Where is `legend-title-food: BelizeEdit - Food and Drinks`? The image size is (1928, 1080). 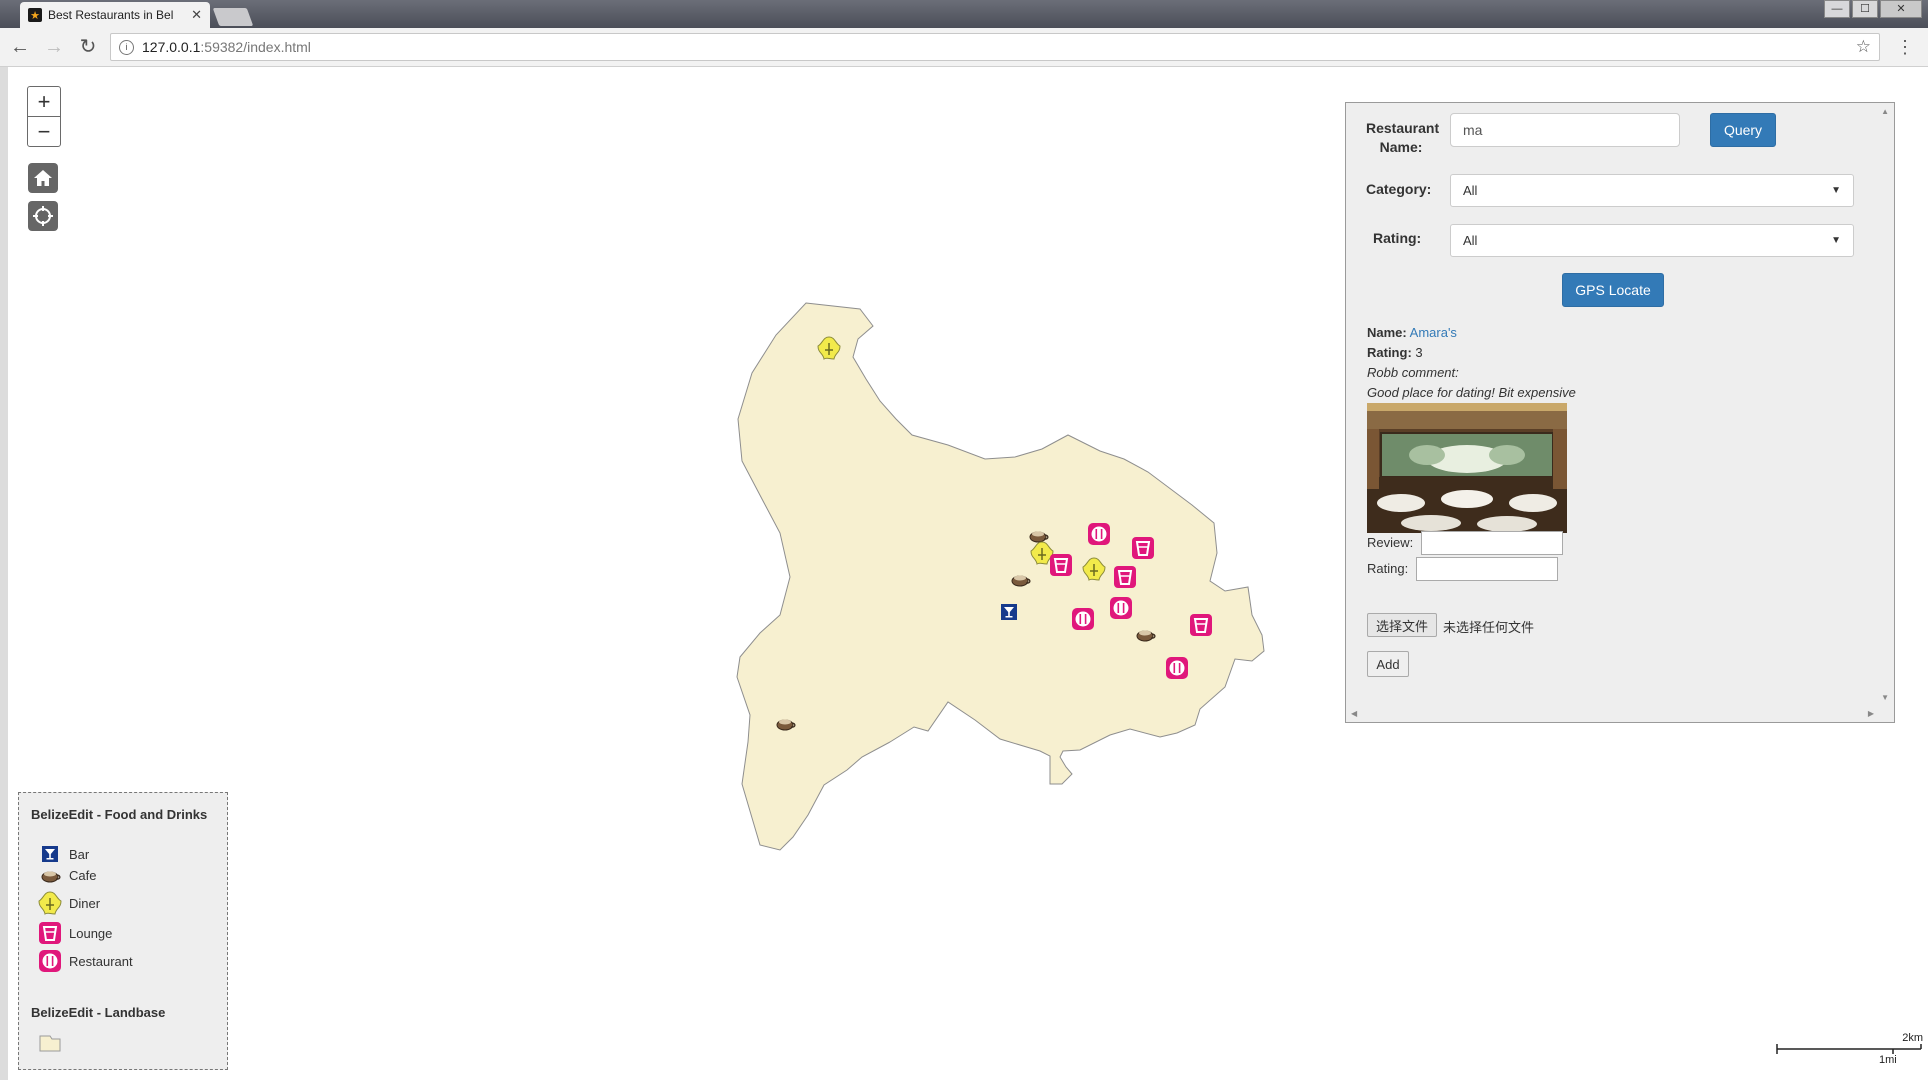 legend-title-food: BelizeEdit - Food and Drinks is located at coordinates (119, 814).